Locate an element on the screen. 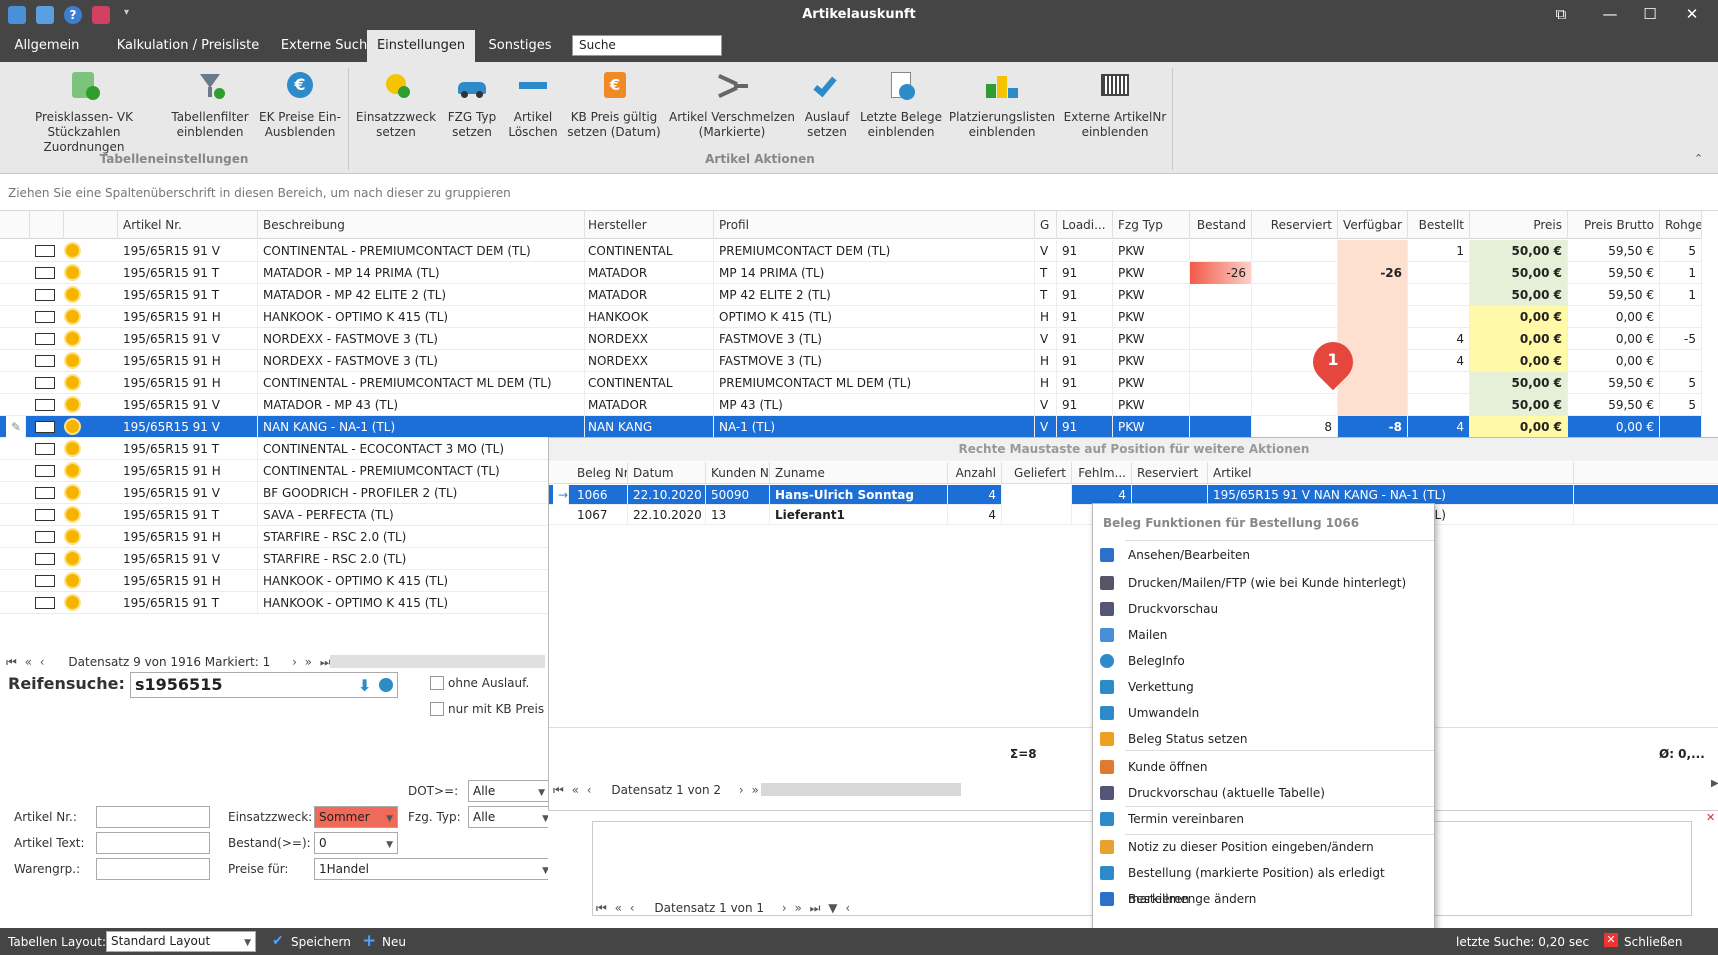 The width and height of the screenshot is (1718, 955). arrow-down-icon: ⬇ is located at coordinates (364, 685).